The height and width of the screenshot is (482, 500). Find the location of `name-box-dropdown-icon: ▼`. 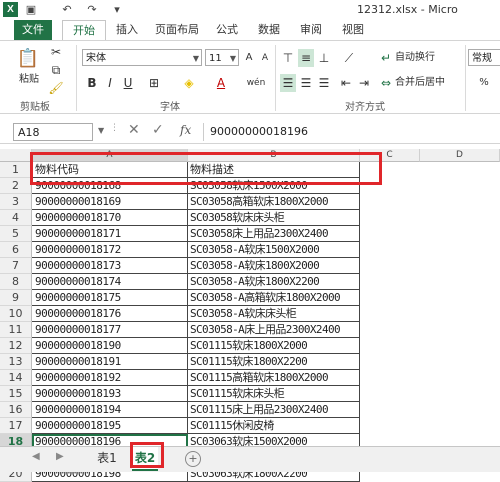

name-box-dropdown-icon: ▼ is located at coordinates (101, 130).